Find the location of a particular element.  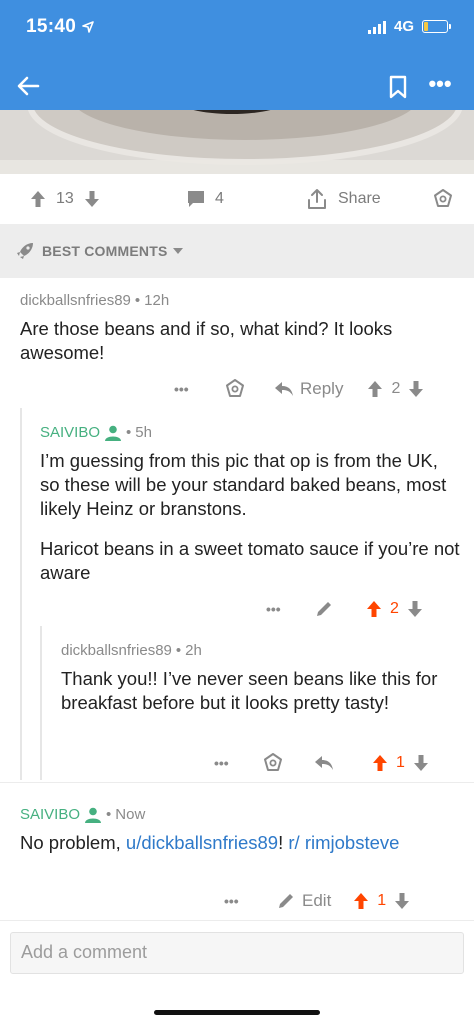

battery-icon is located at coordinates (436, 26).